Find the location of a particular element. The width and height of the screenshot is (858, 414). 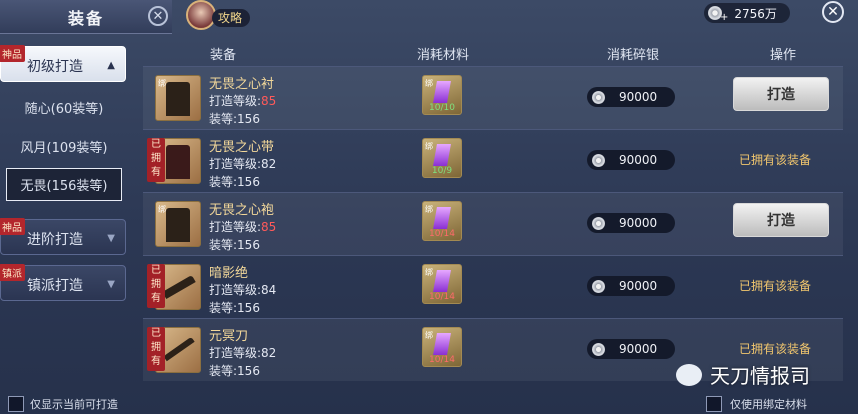

silver-balance: + 2756万 is located at coordinates (747, 13).